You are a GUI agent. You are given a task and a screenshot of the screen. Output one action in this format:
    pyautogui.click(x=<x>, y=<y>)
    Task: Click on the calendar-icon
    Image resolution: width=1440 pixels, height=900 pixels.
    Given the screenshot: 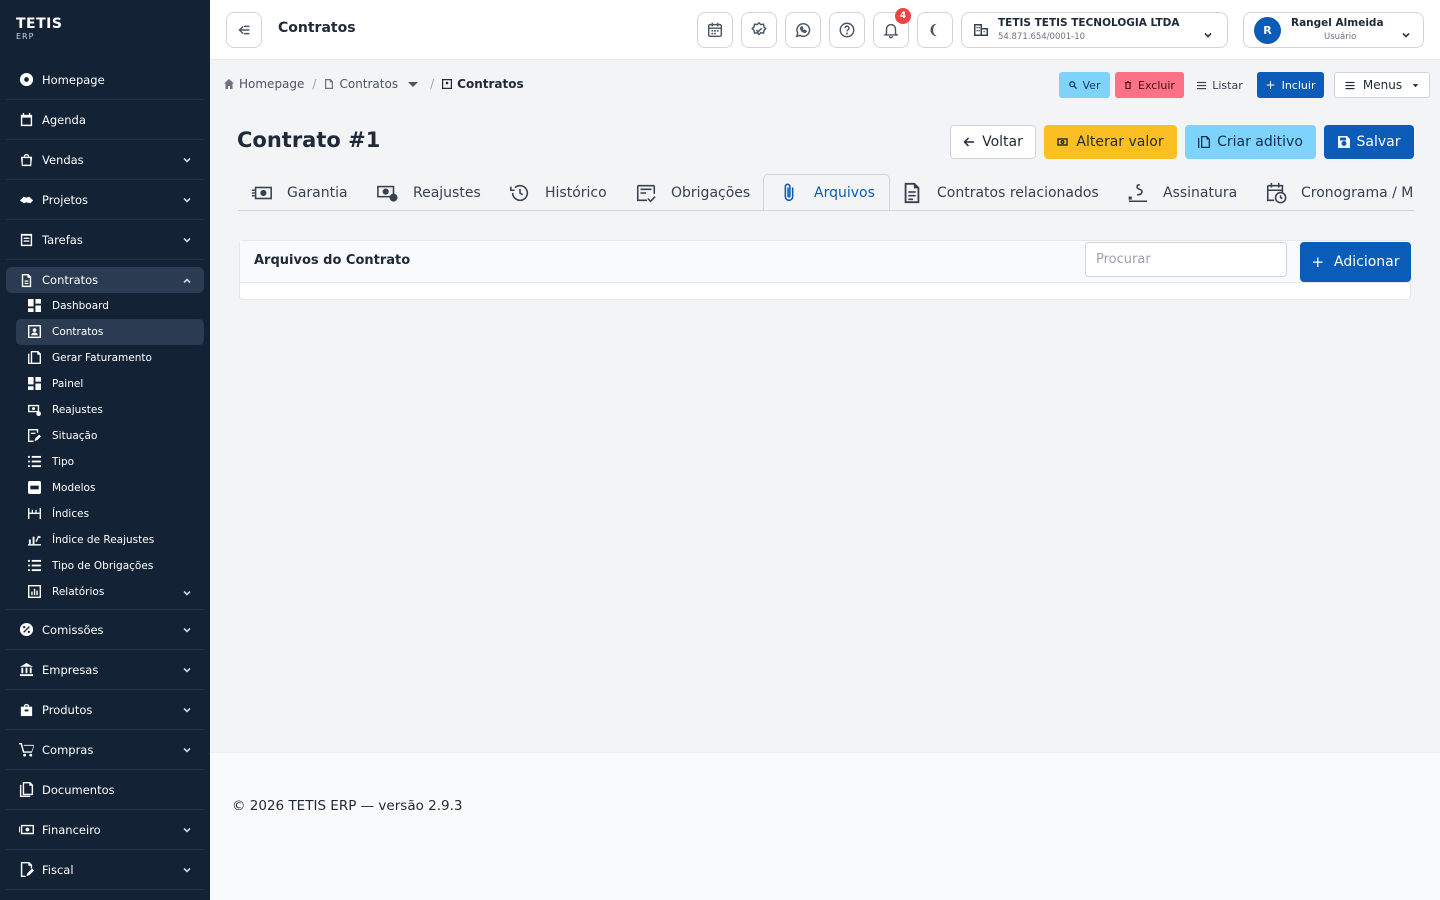 What is the action you would take?
    pyautogui.click(x=715, y=30)
    